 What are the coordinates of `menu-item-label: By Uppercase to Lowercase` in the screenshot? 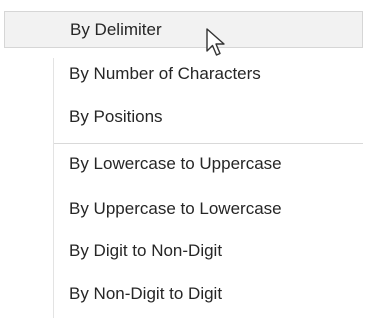 It's located at (175, 208).